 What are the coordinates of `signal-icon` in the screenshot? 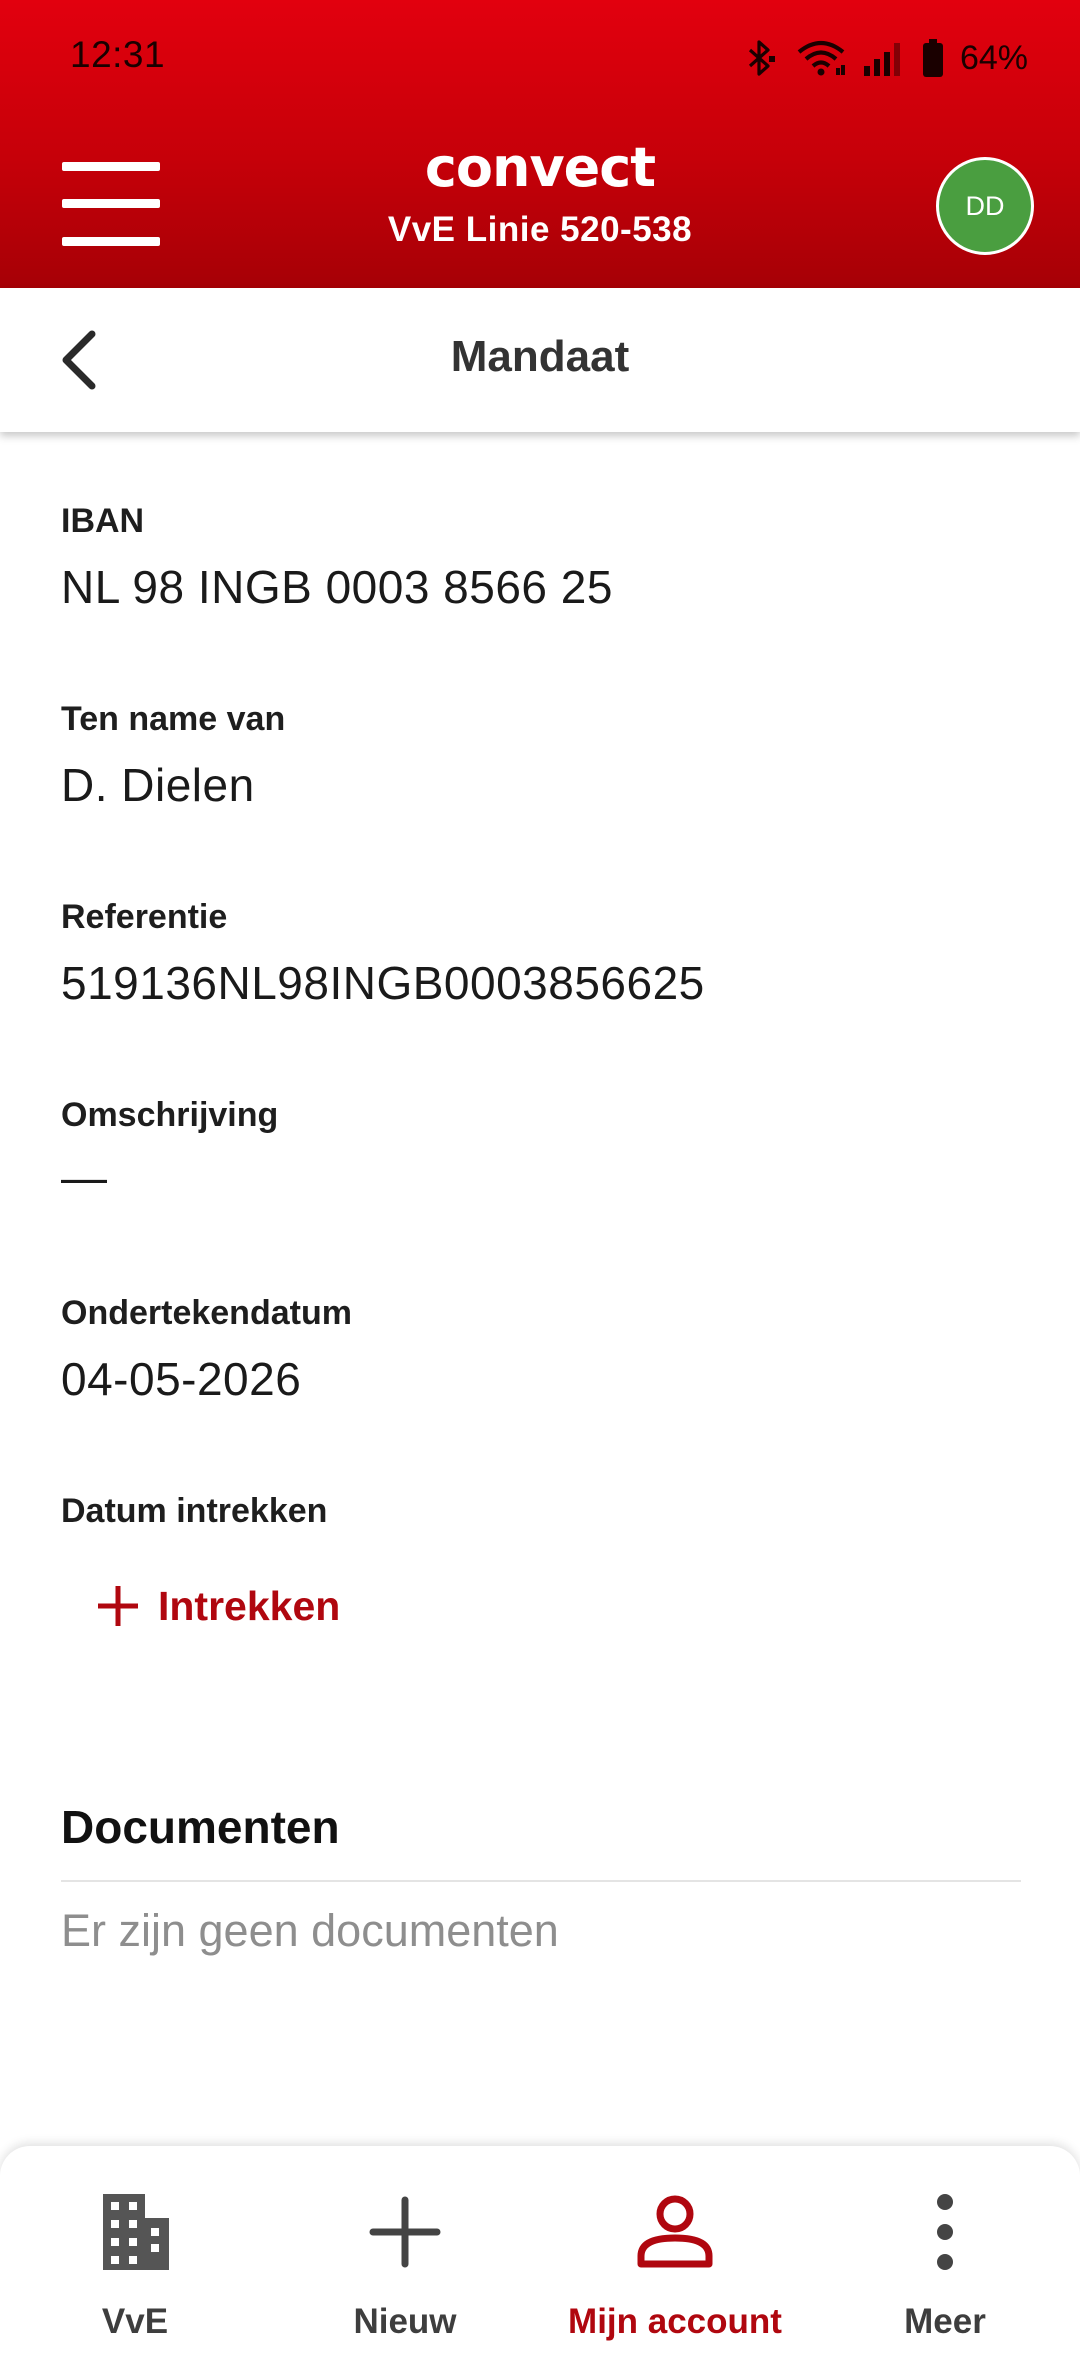 It's located at (881, 59).